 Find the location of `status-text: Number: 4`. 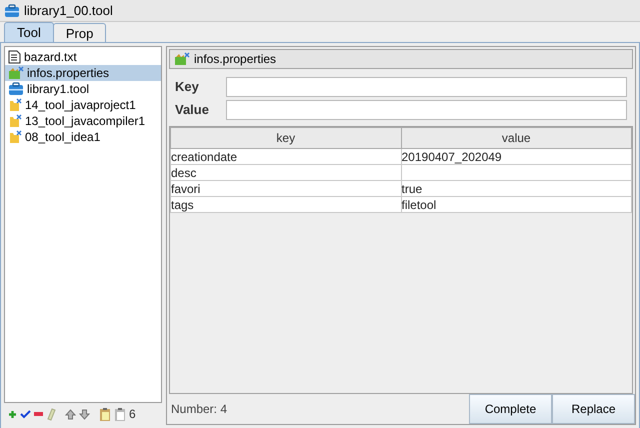

status-text: Number: 4 is located at coordinates (199, 409).